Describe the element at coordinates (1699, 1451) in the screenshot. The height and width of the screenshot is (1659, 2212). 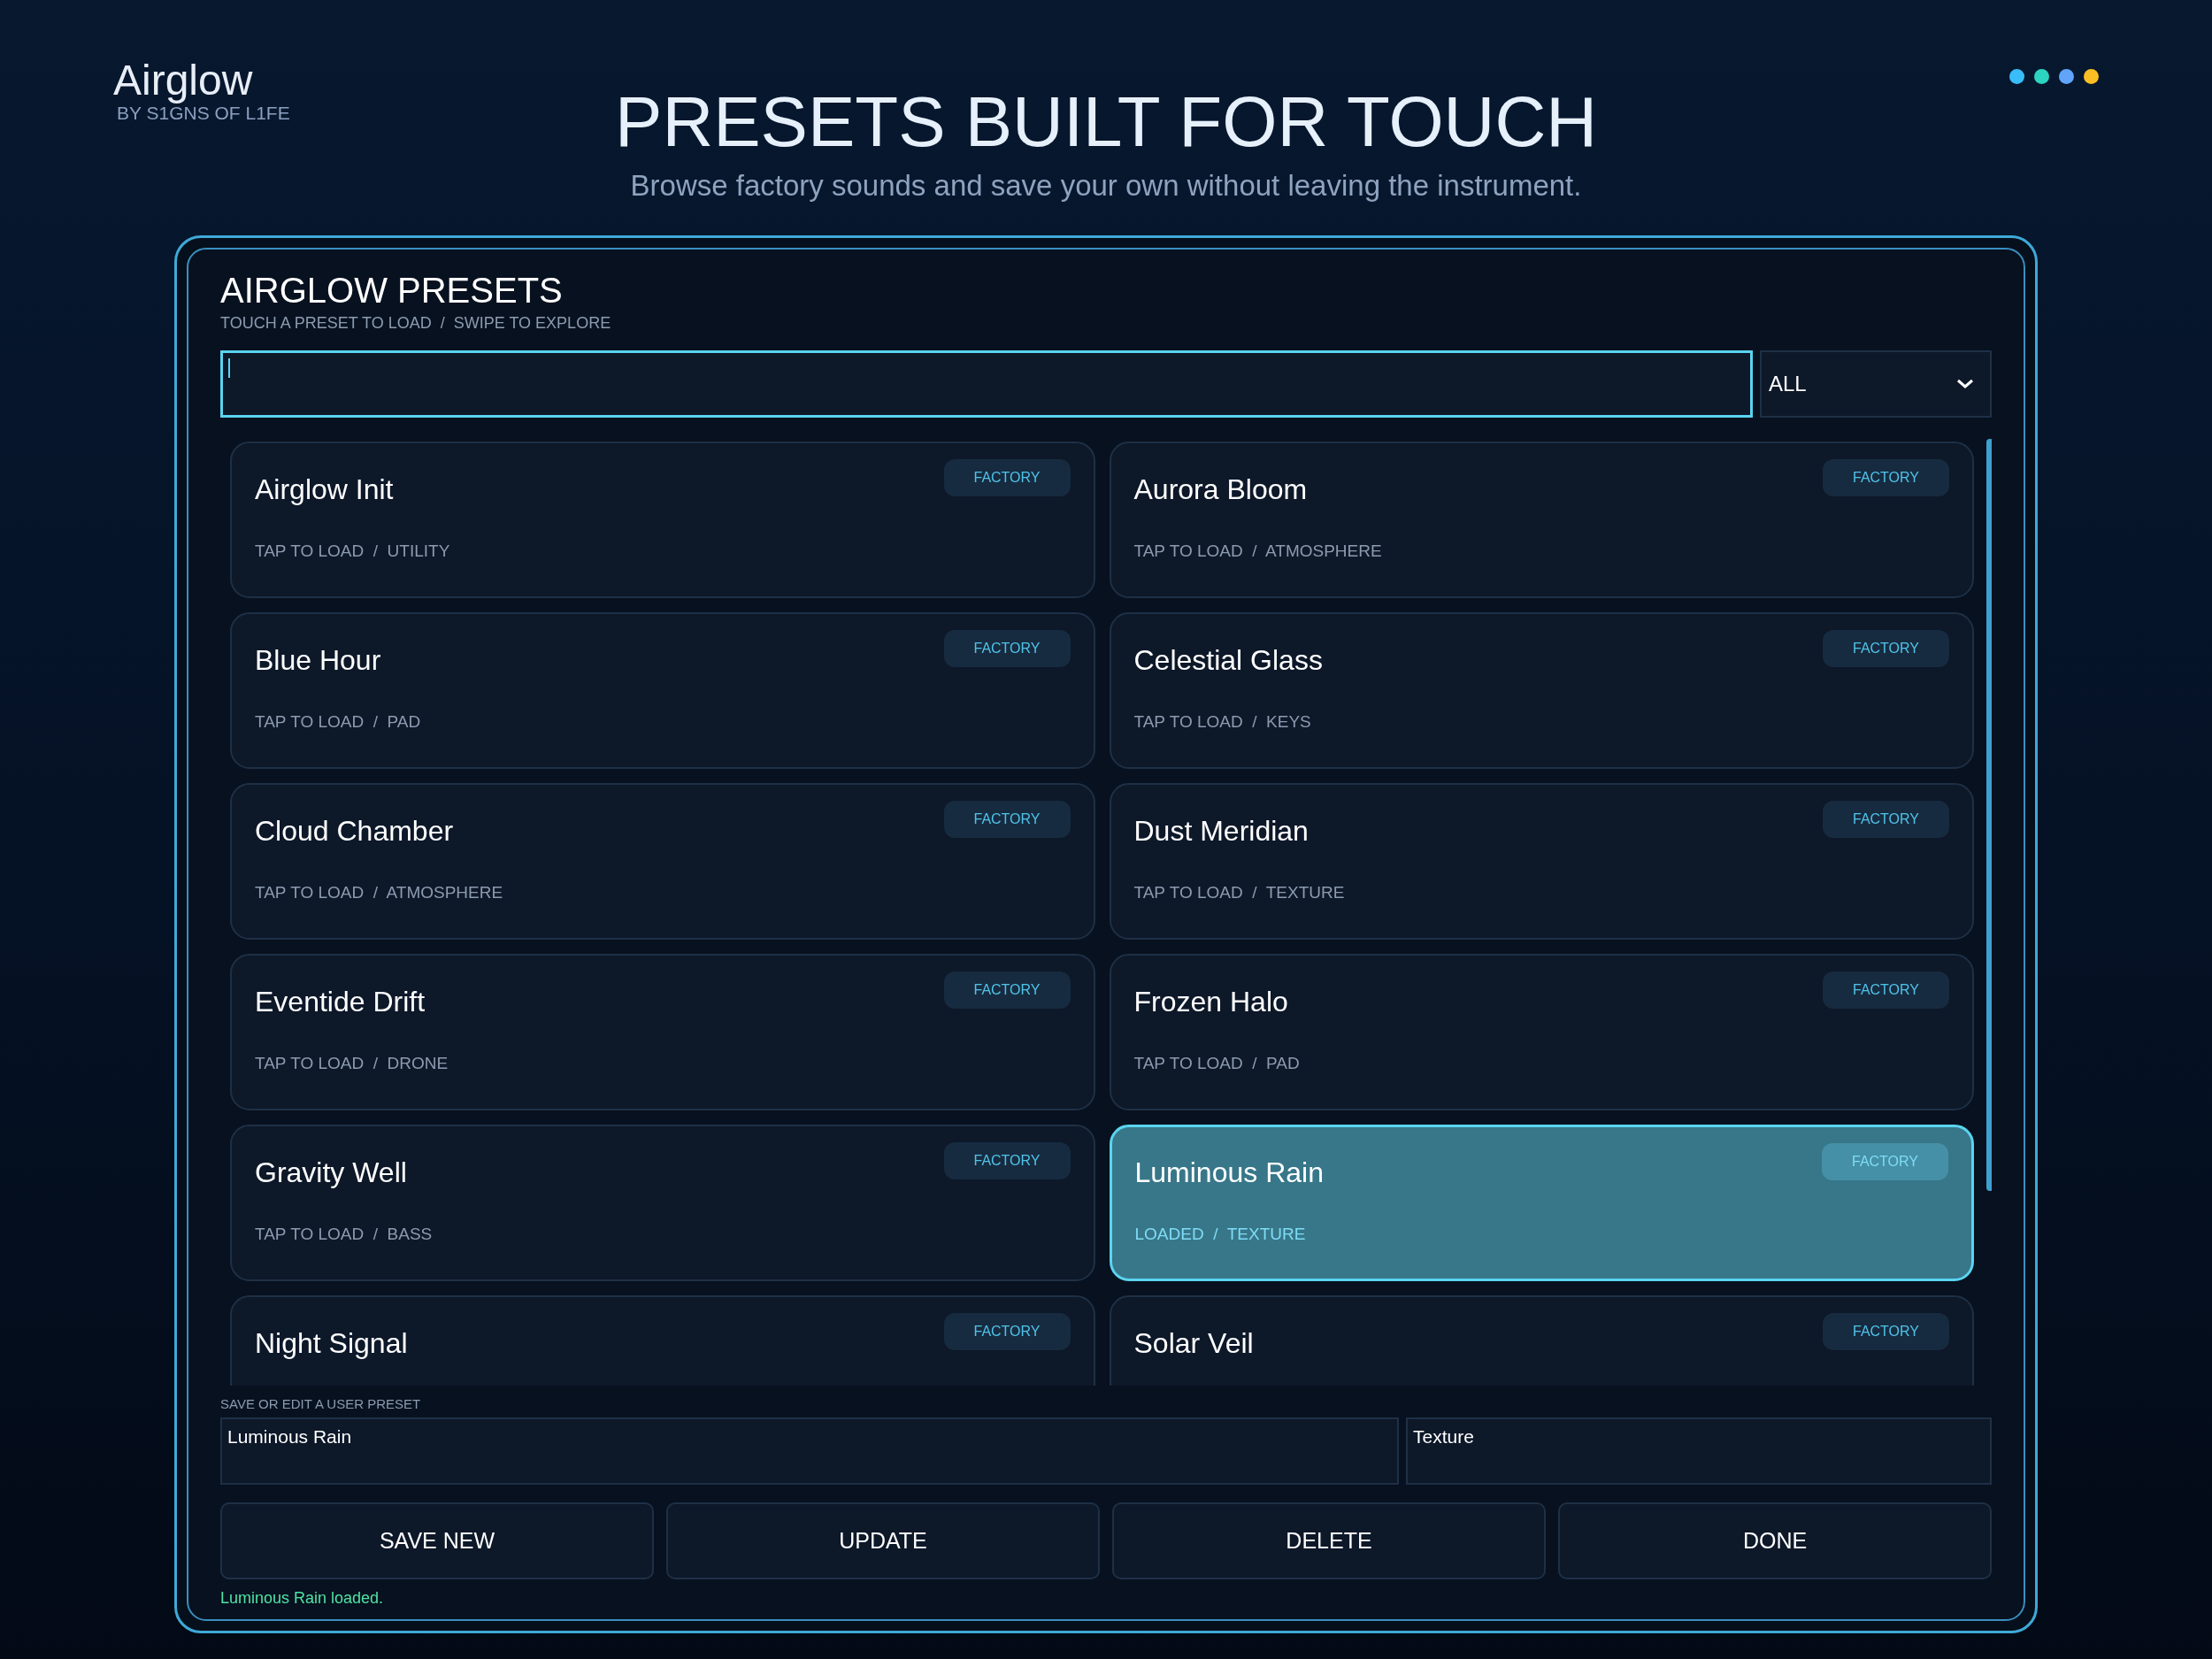
I see `category-field: Texture` at that location.